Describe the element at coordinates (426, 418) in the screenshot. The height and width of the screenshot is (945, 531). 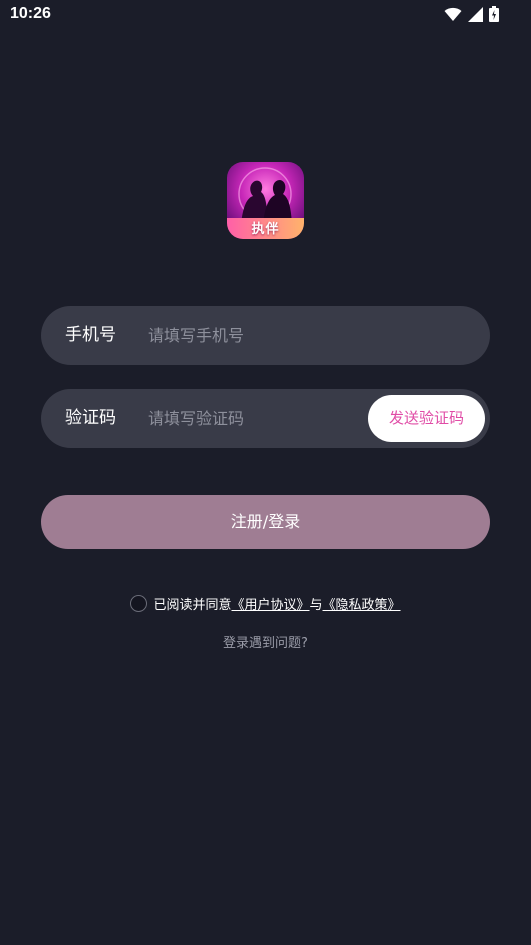
I see `send-code-button: 发送验证码` at that location.